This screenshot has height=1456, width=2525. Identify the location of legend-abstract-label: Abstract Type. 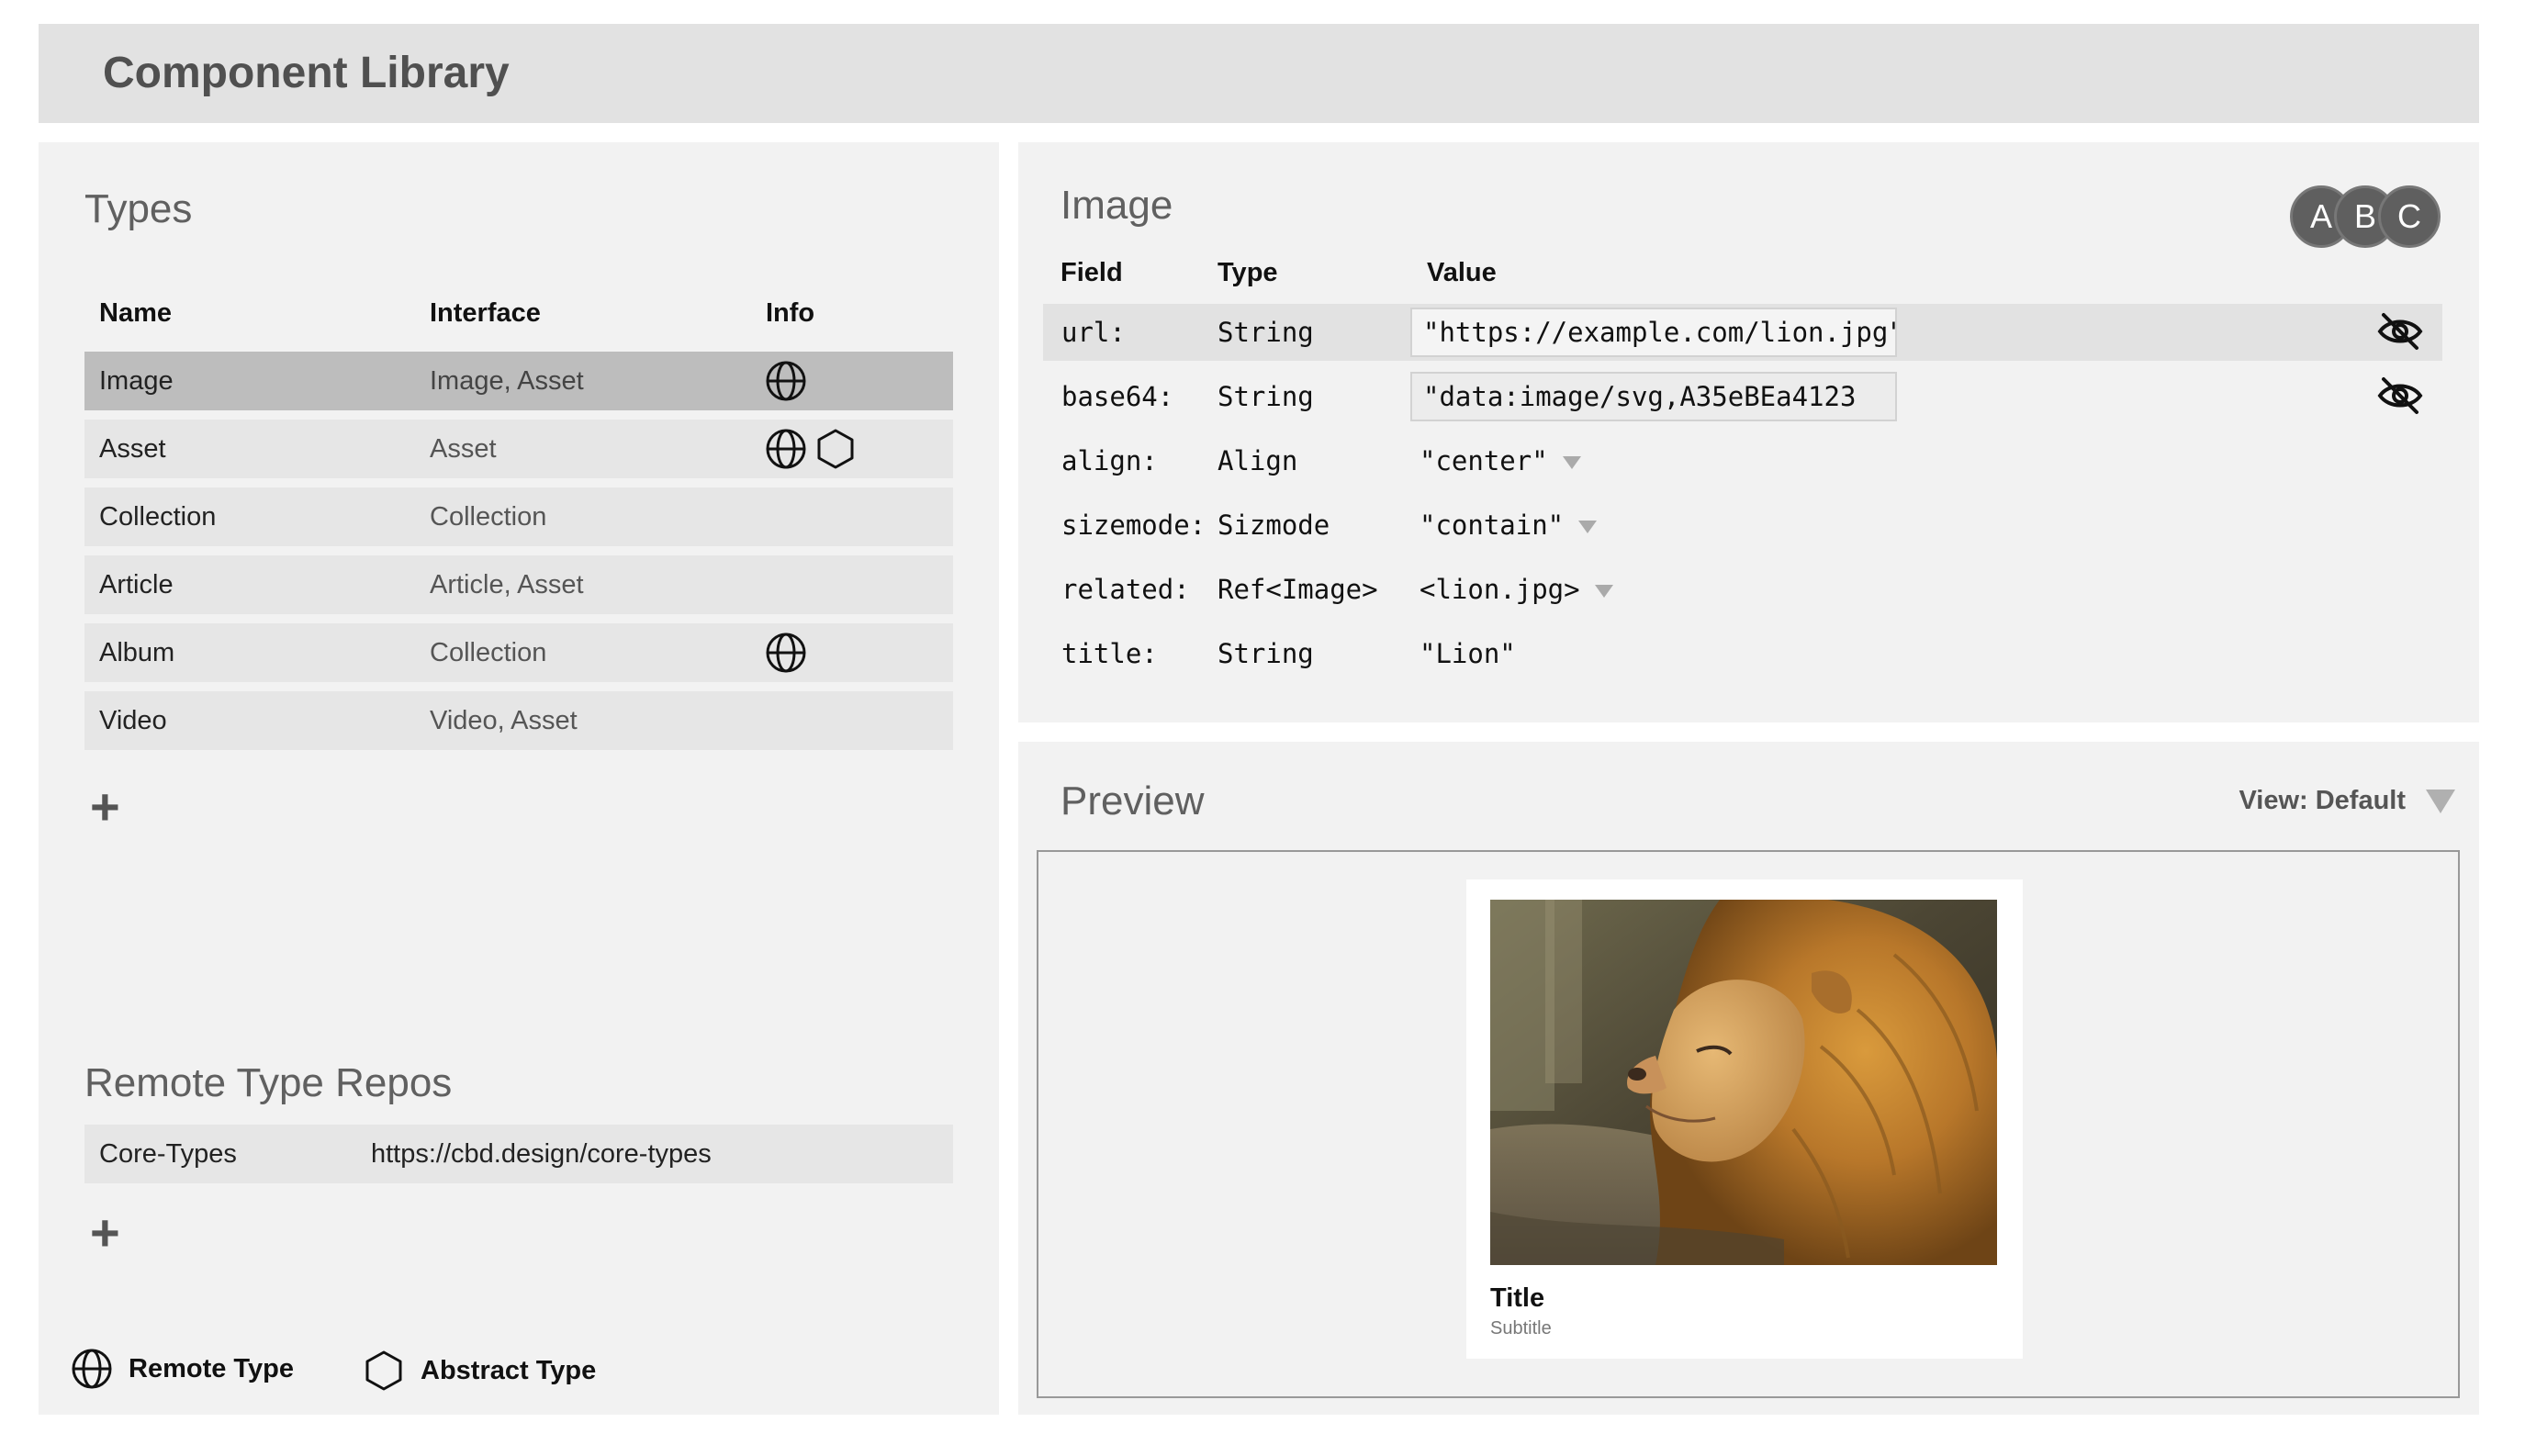
(509, 1370).